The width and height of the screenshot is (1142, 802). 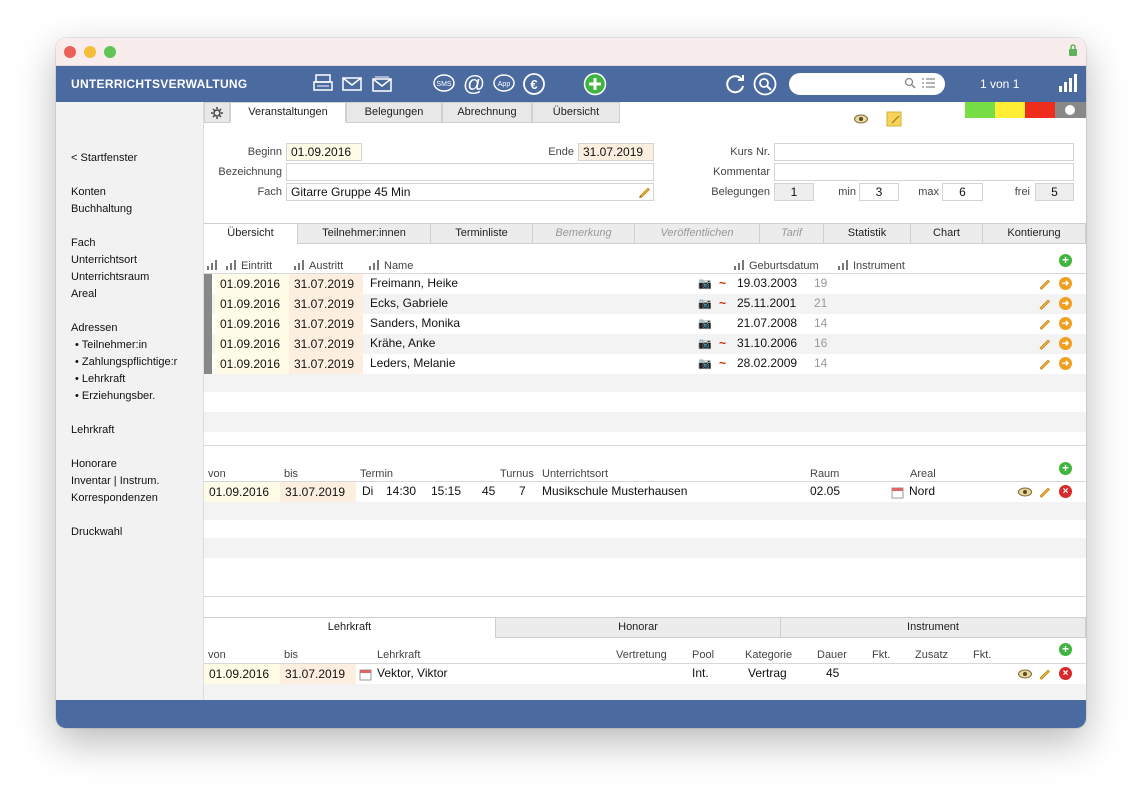 What do you see at coordinates (111, 345) in the screenshot?
I see `sidebar-item-teilnehmer: • Teilnehmer:in` at bounding box center [111, 345].